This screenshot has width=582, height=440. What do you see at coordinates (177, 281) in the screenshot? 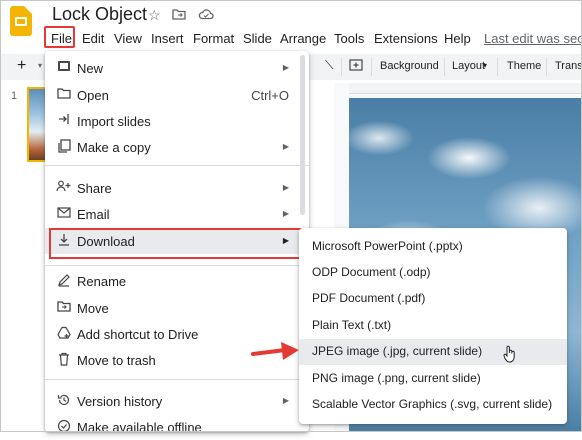
I see `menu-item-rename: Rename` at bounding box center [177, 281].